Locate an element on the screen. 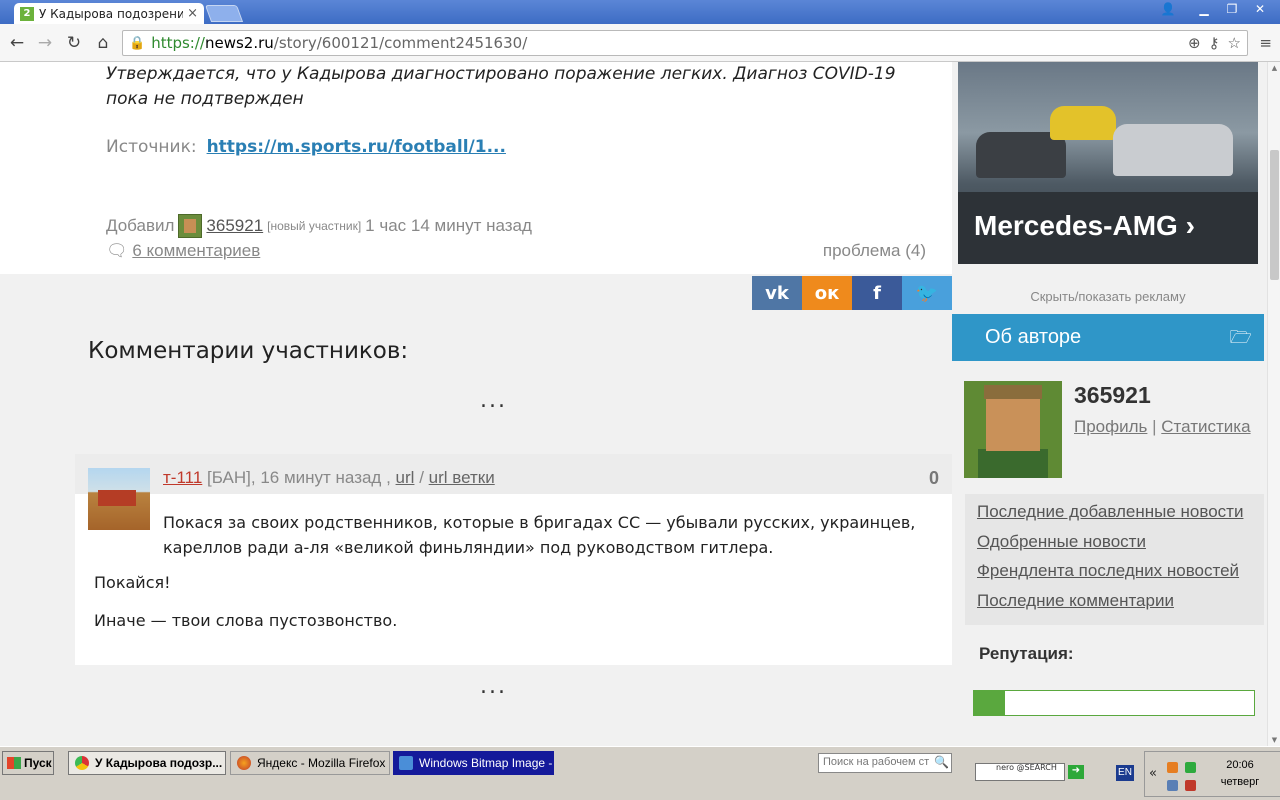 This screenshot has height=800, width=1280. start-label: Пуск is located at coordinates (38, 763).